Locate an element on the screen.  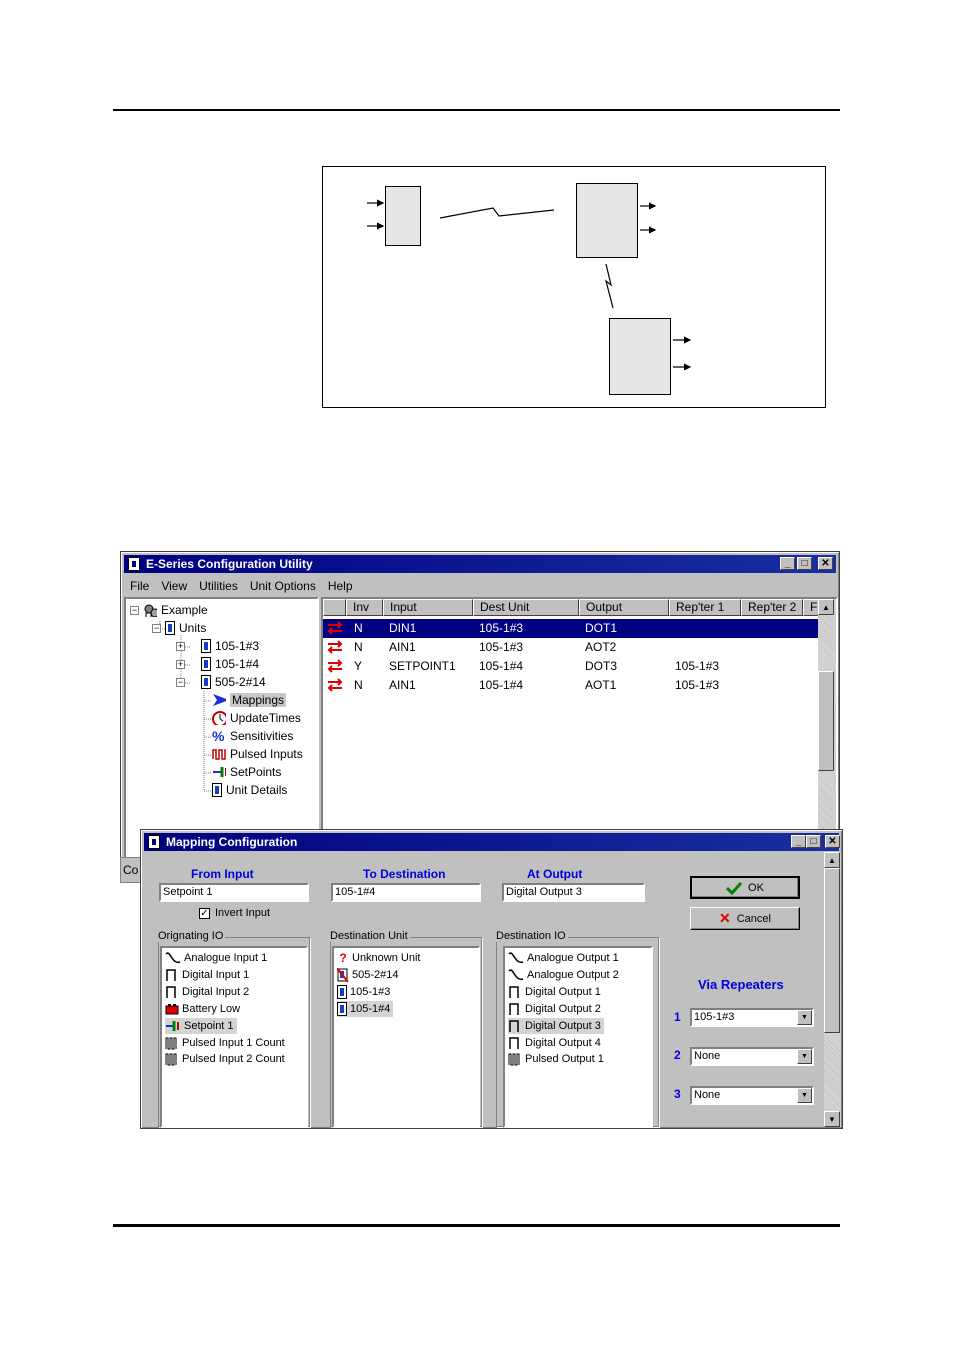
maximize-button: □ is located at coordinates (804, 563).